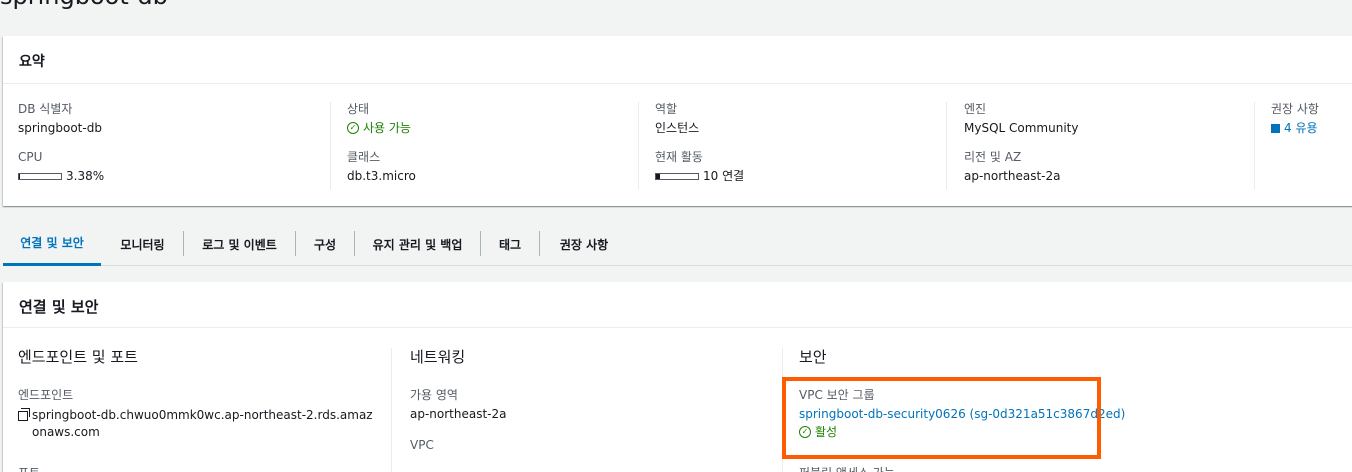  I want to click on tab-maintenance-backup: 유지 관리 및 백업, so click(417, 244).